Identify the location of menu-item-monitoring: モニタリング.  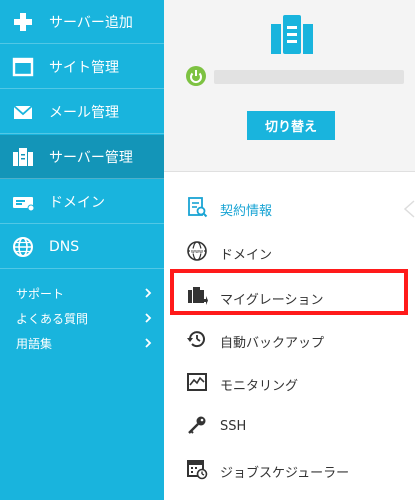
(289, 383).